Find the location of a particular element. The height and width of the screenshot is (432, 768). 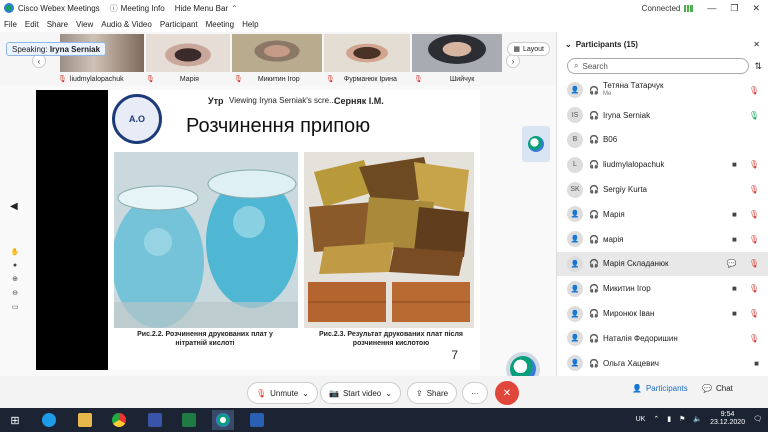

sort-icon: ⇅ is located at coordinates (758, 66).